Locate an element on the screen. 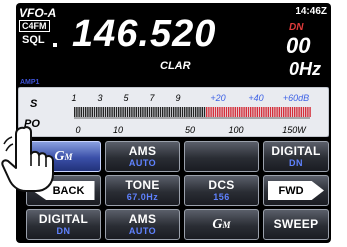  blank-button is located at coordinates (221, 156).